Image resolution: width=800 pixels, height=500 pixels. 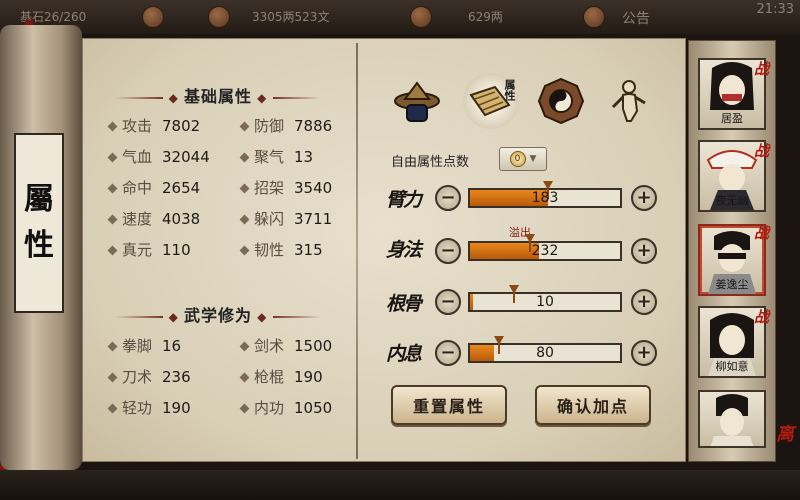 I want to click on free-points-value: 0, so click(x=517, y=159).